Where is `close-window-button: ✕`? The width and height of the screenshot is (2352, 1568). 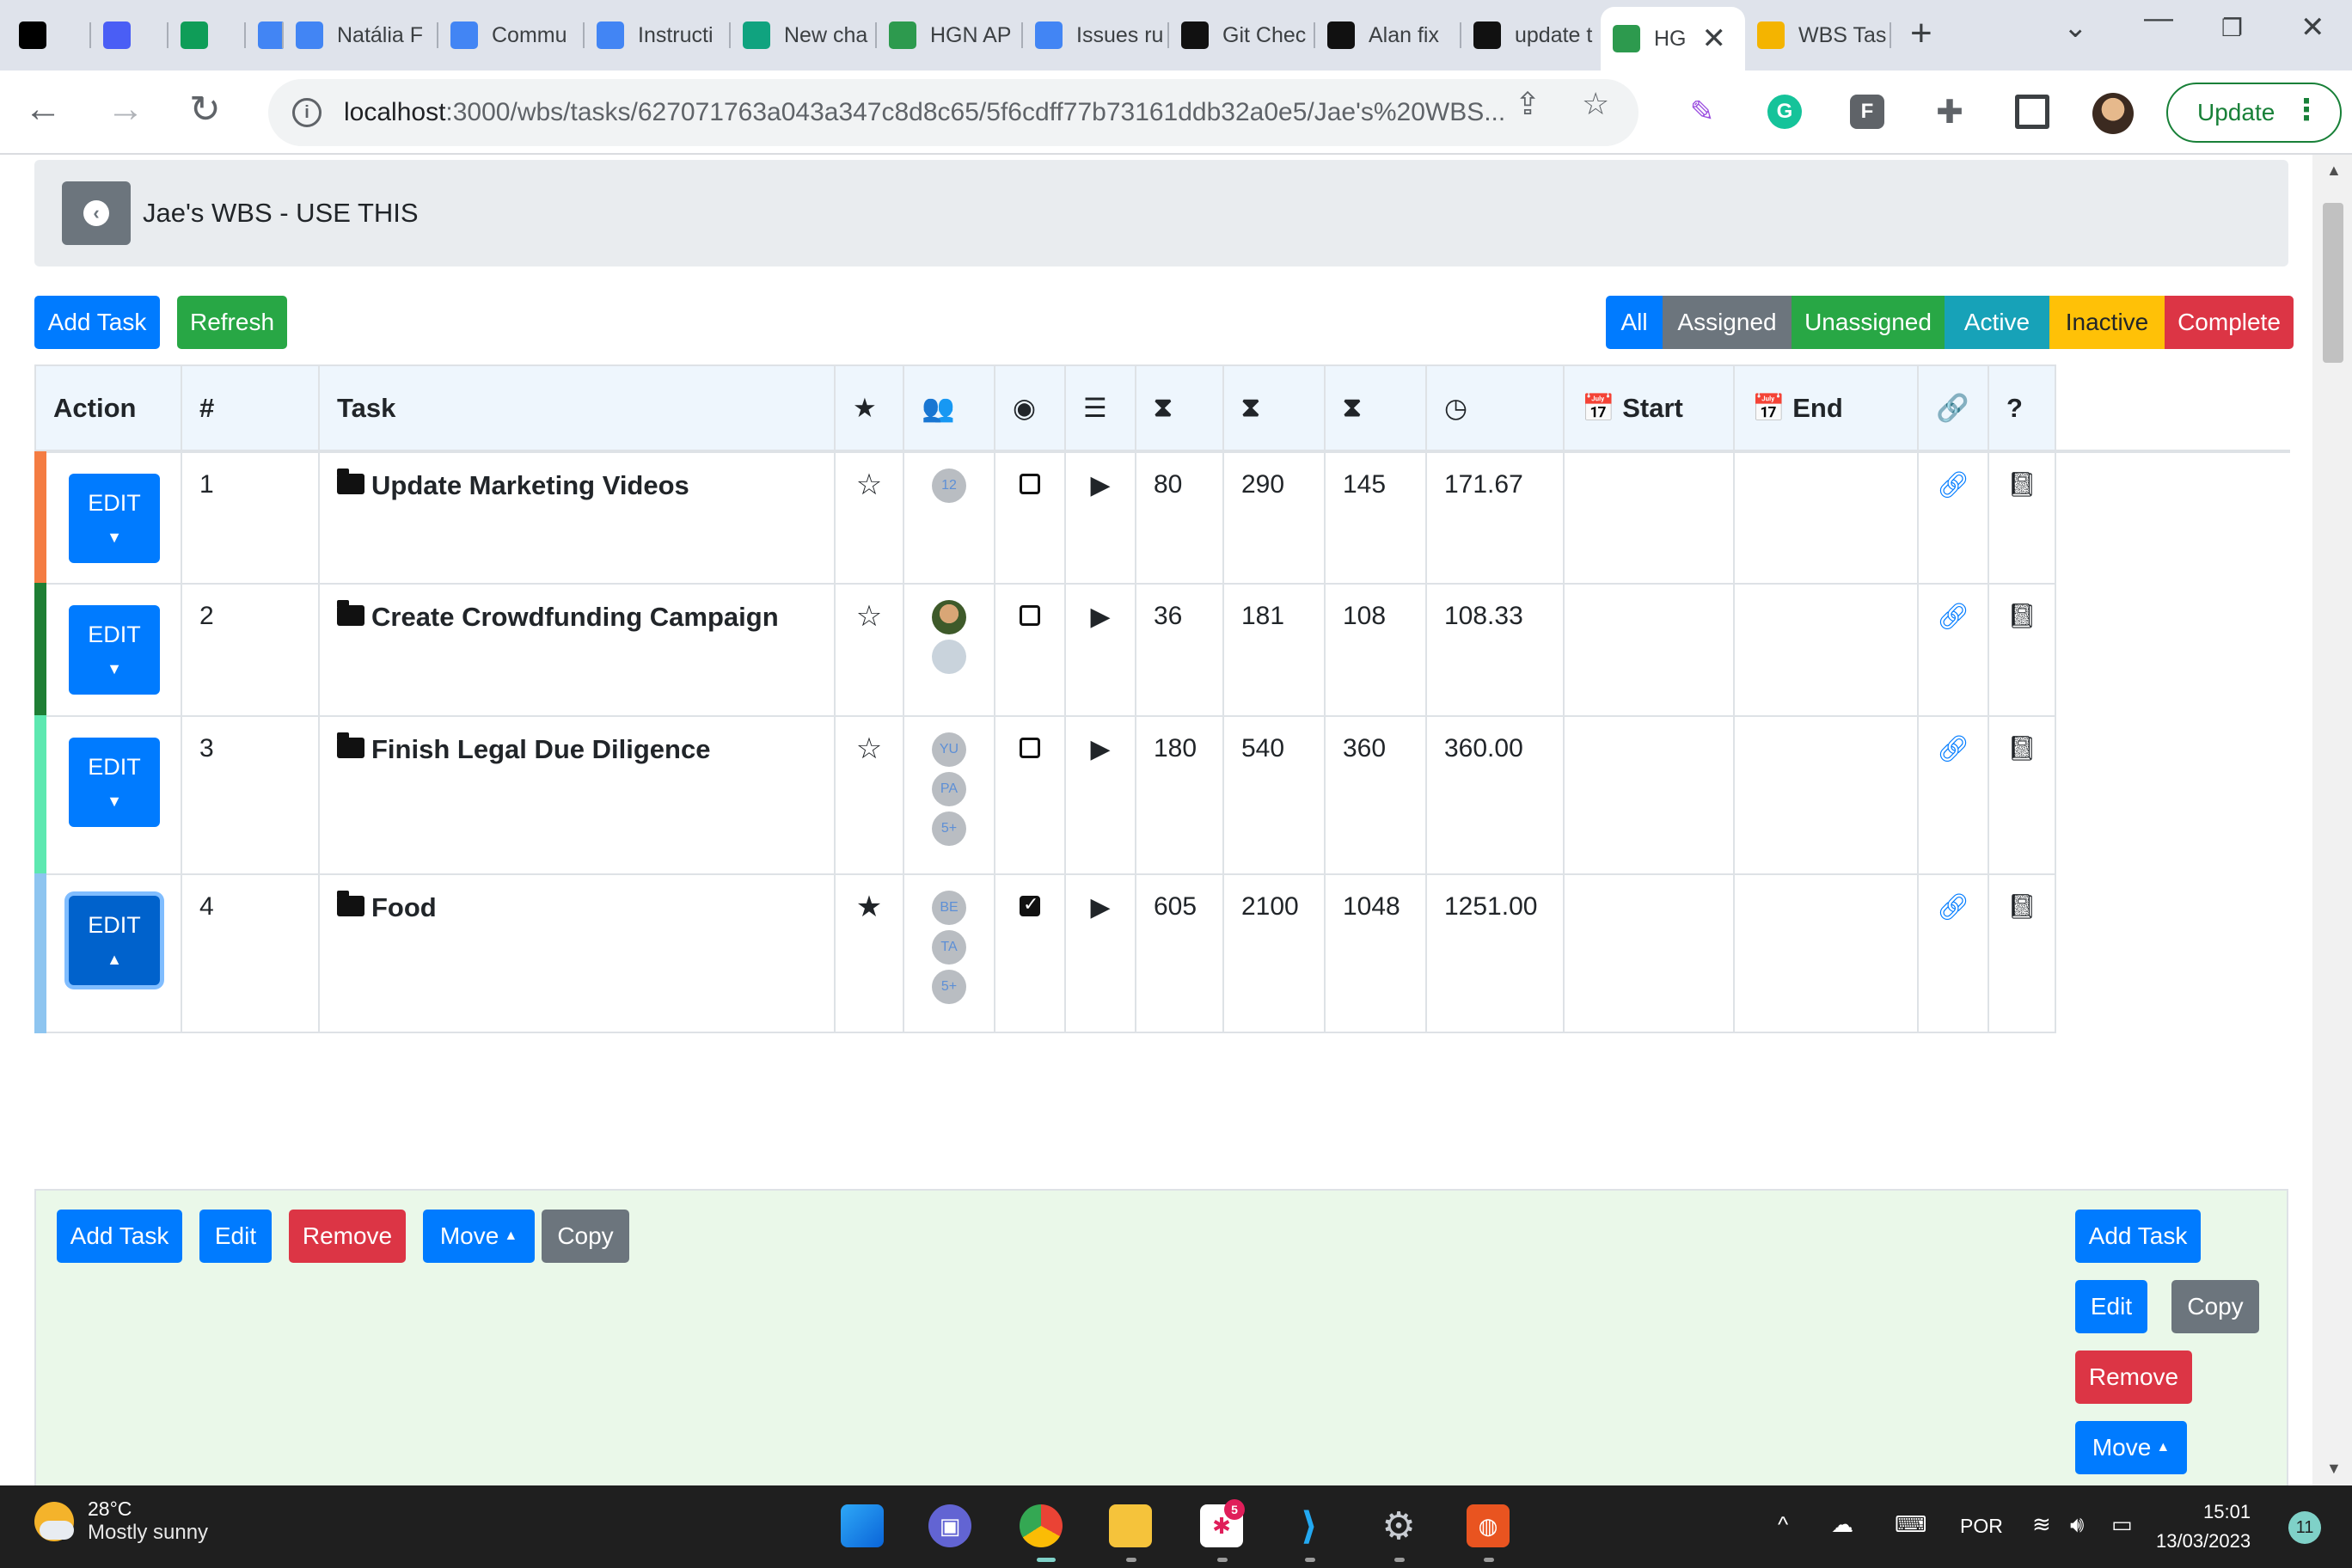
close-window-button: ✕ is located at coordinates (2312, 27).